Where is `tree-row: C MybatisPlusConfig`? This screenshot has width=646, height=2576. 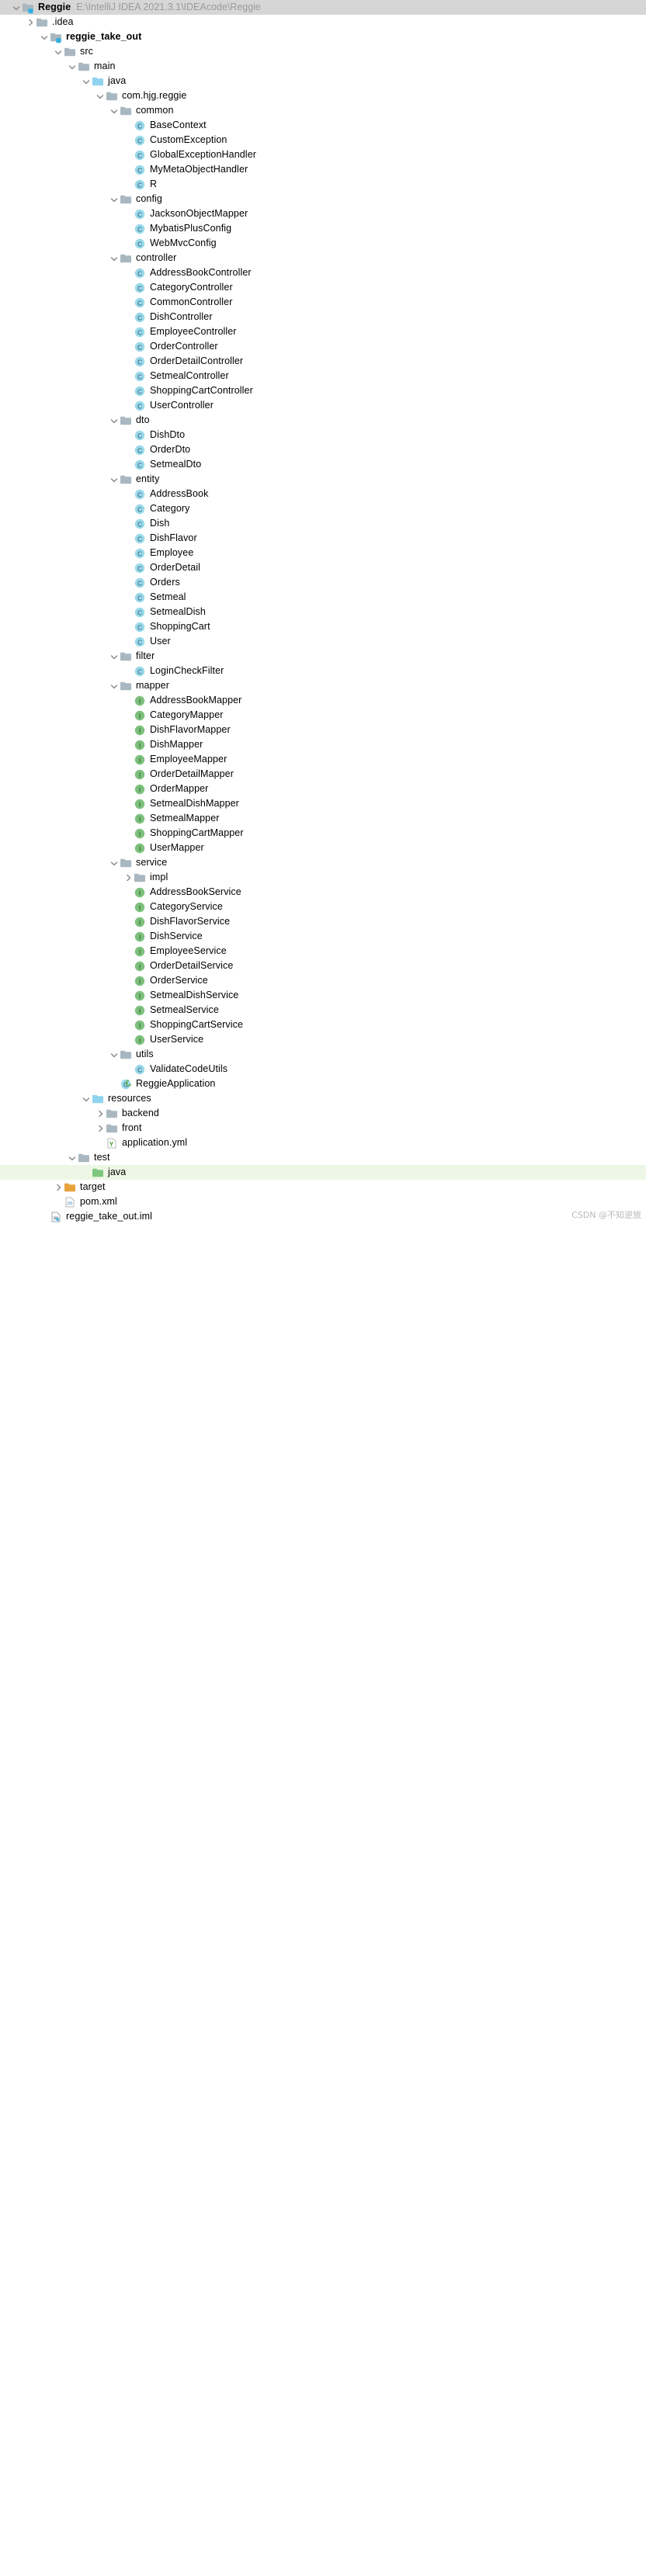 tree-row: C MybatisPlusConfig is located at coordinates (323, 228).